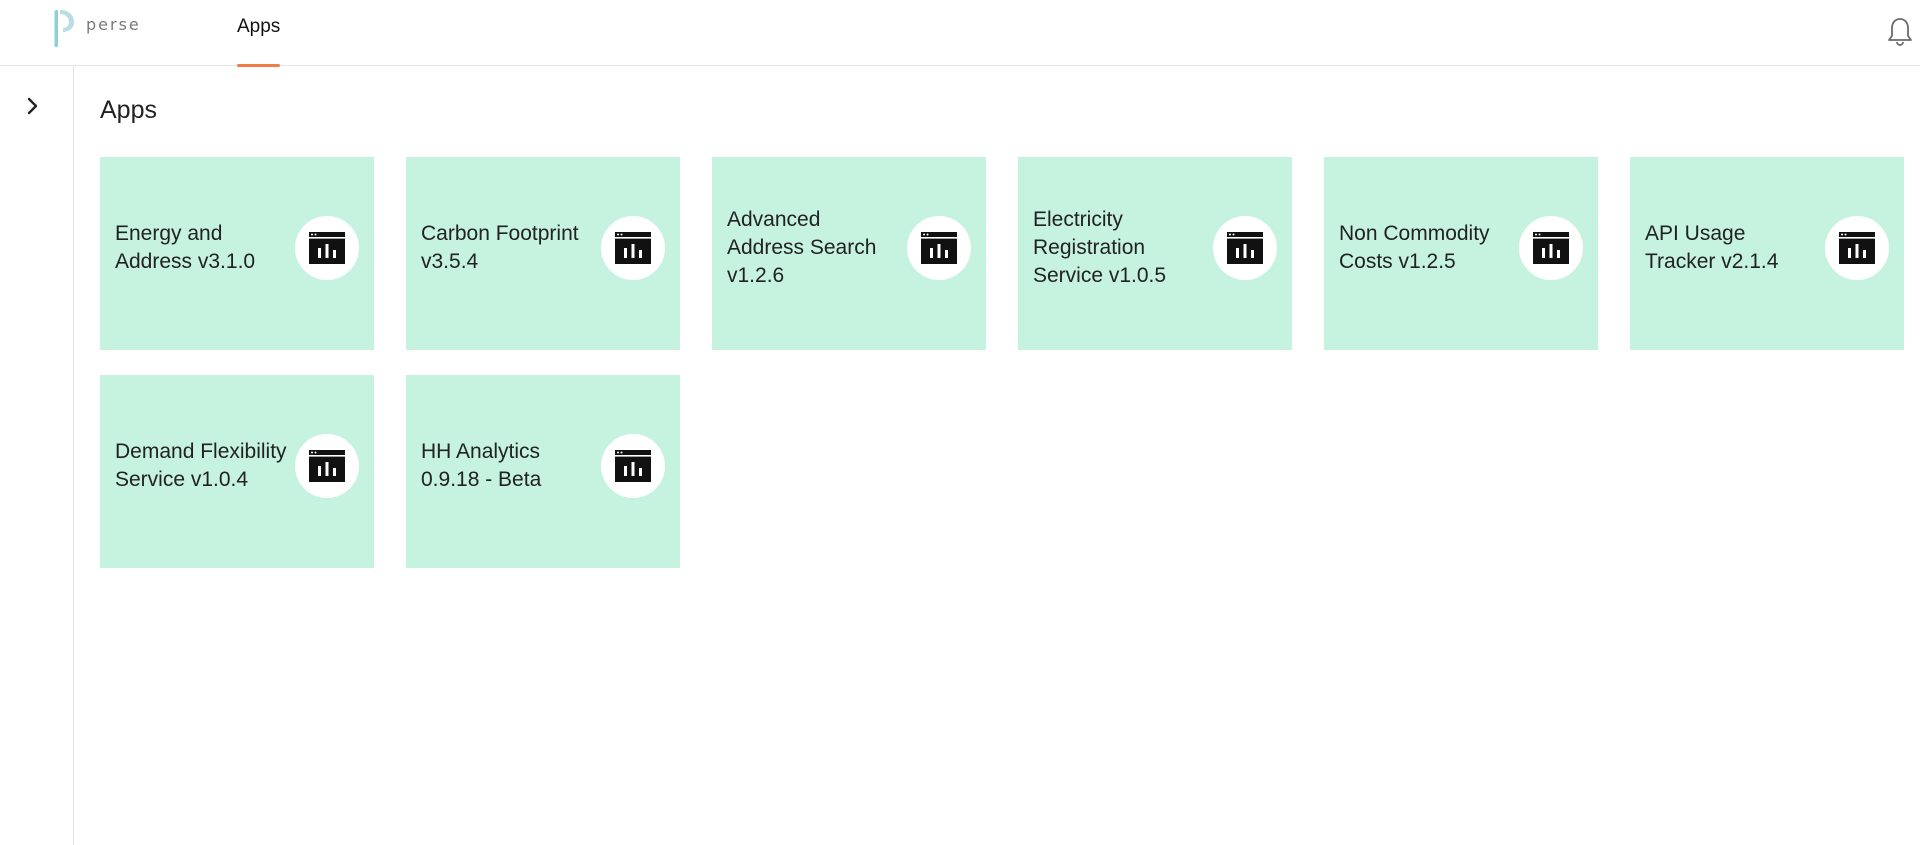  I want to click on app-card-title: Electricity Registration Service v1.0.5, so click(1100, 247).